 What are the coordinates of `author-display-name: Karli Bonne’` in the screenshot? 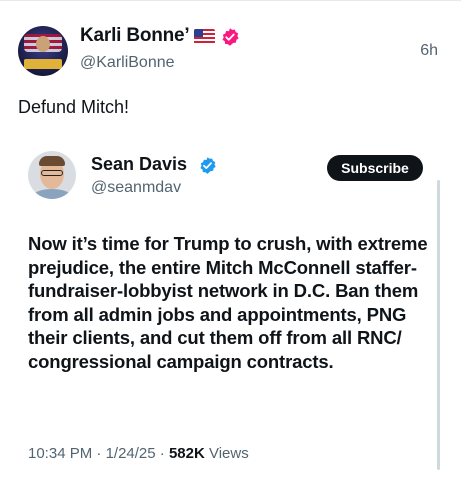 It's located at (135, 36).